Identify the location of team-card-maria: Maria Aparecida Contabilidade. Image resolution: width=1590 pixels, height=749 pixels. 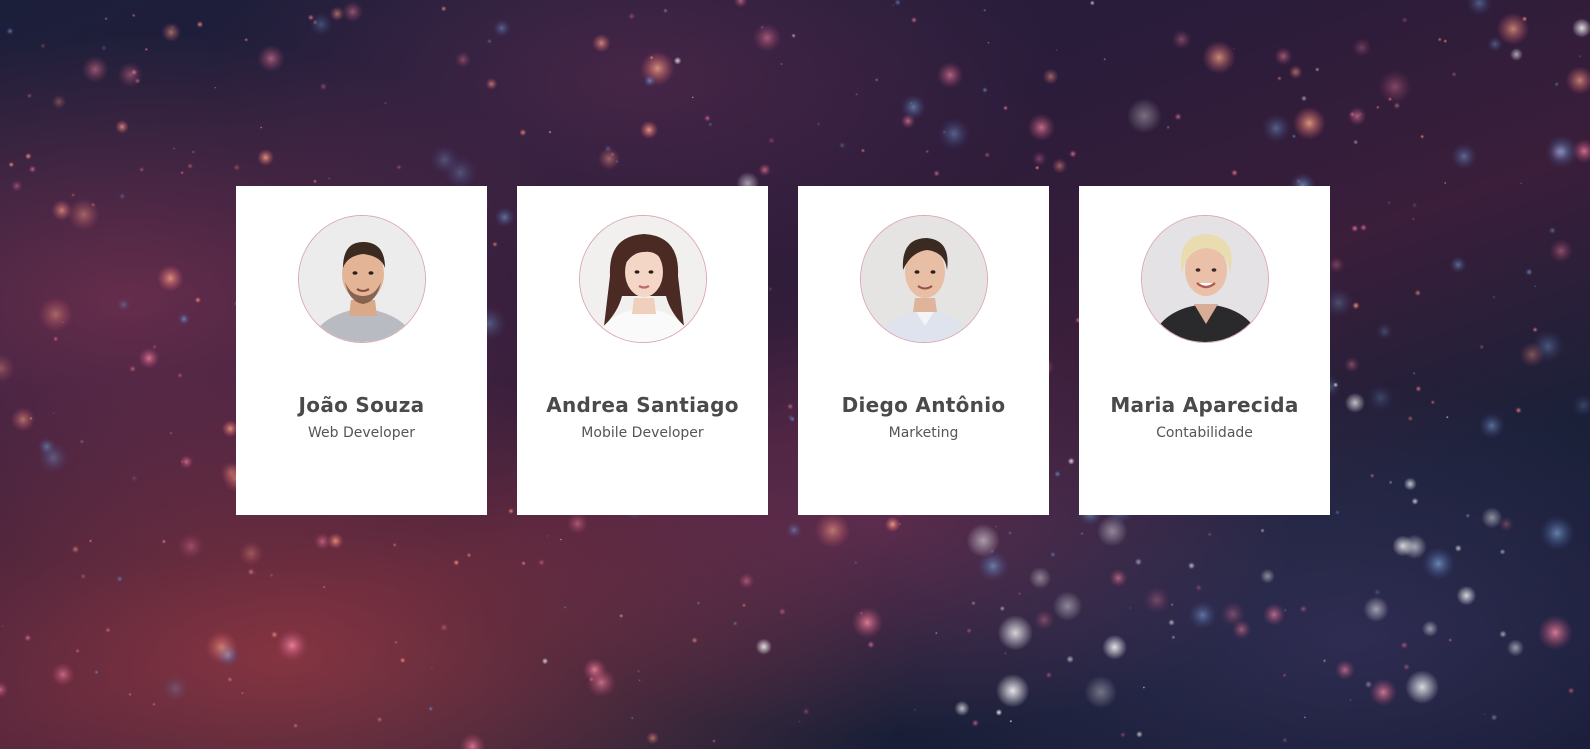
(1204, 350).